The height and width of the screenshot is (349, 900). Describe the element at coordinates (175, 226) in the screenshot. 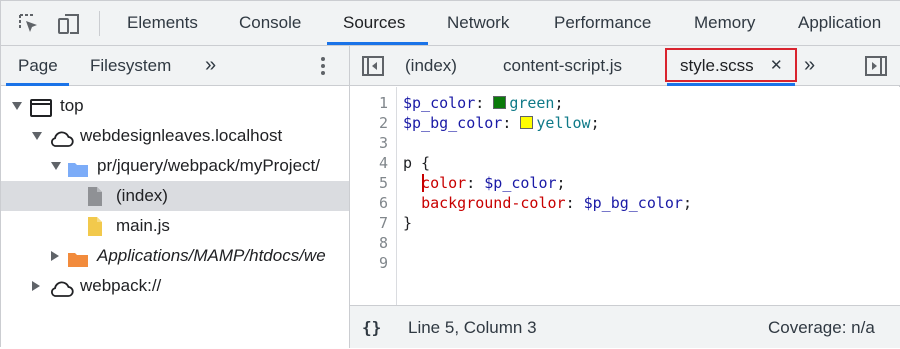

I see `tree-item-main-js: main.js` at that location.